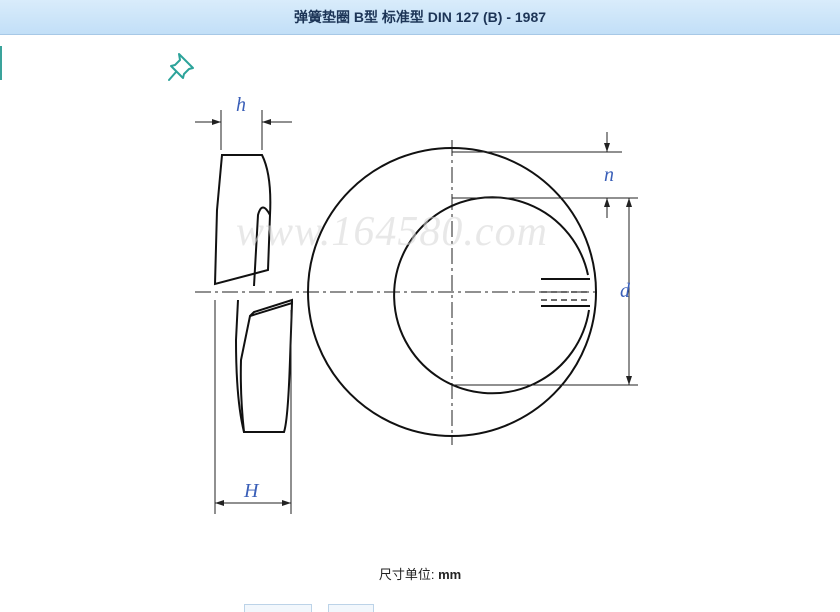 This screenshot has width=840, height=612. Describe the element at coordinates (241, 105) in the screenshot. I see `dim-label-h: h` at that location.